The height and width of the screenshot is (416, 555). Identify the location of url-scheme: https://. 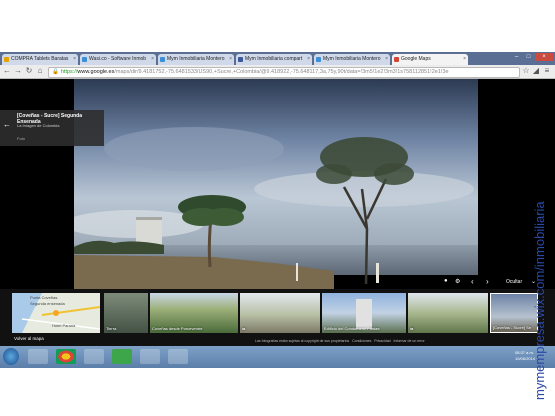
(69, 72).